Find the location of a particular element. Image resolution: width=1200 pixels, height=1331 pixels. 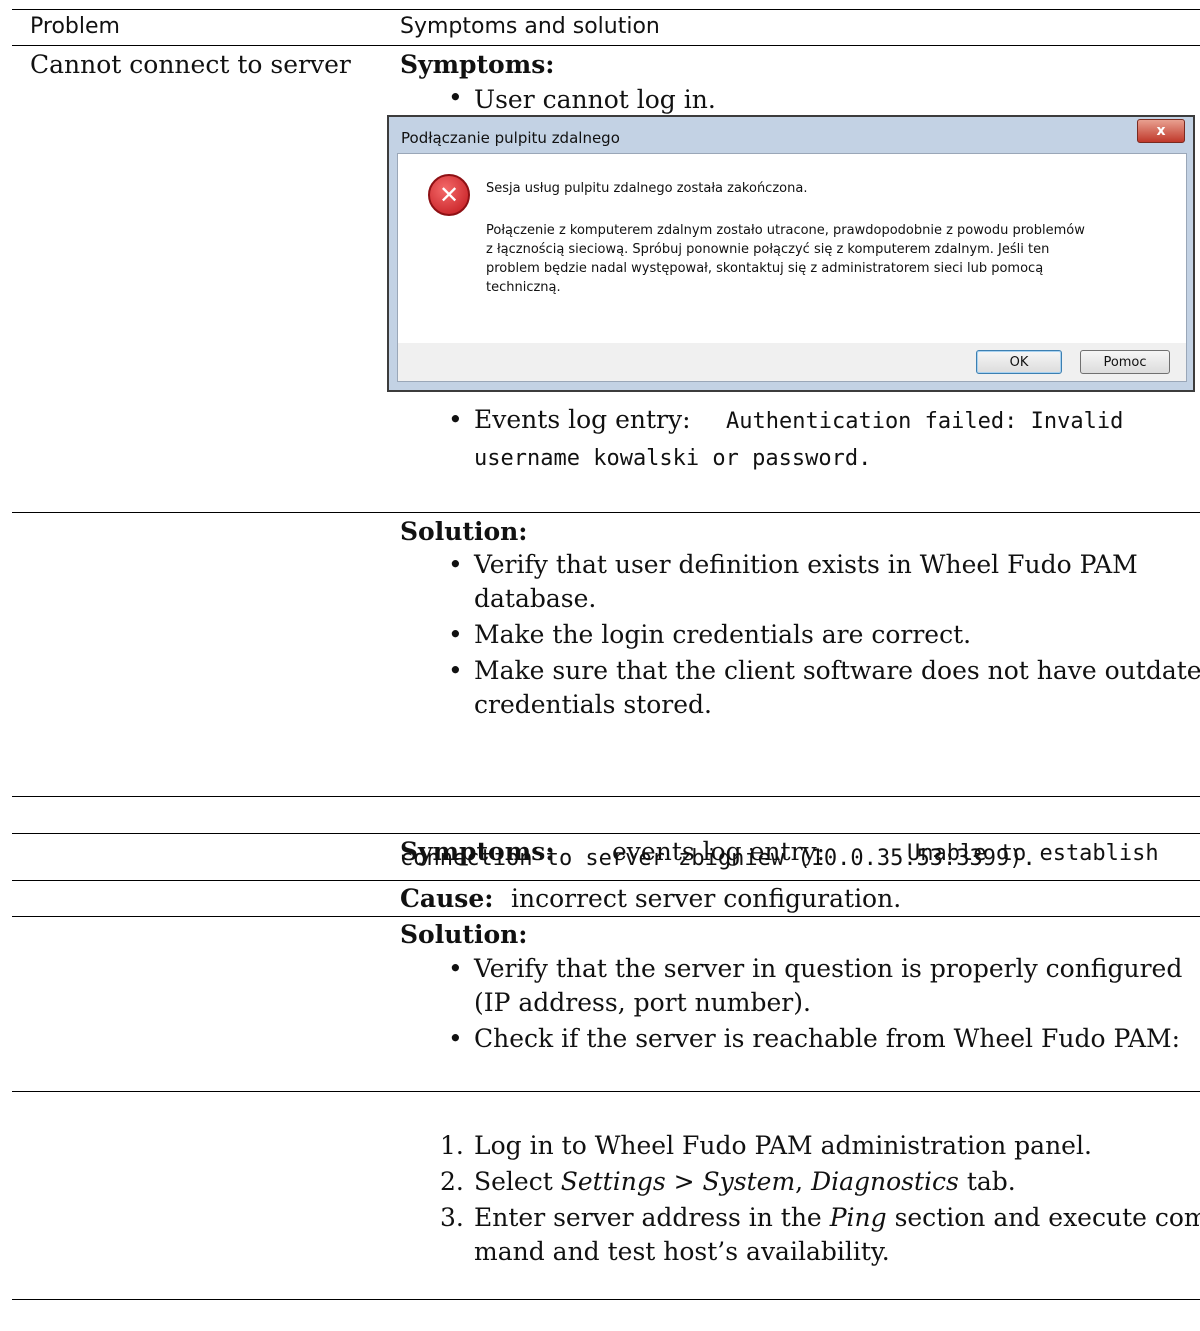

step-3-text-line-2: mand and test host’s availability. is located at coordinates (682, 1251).